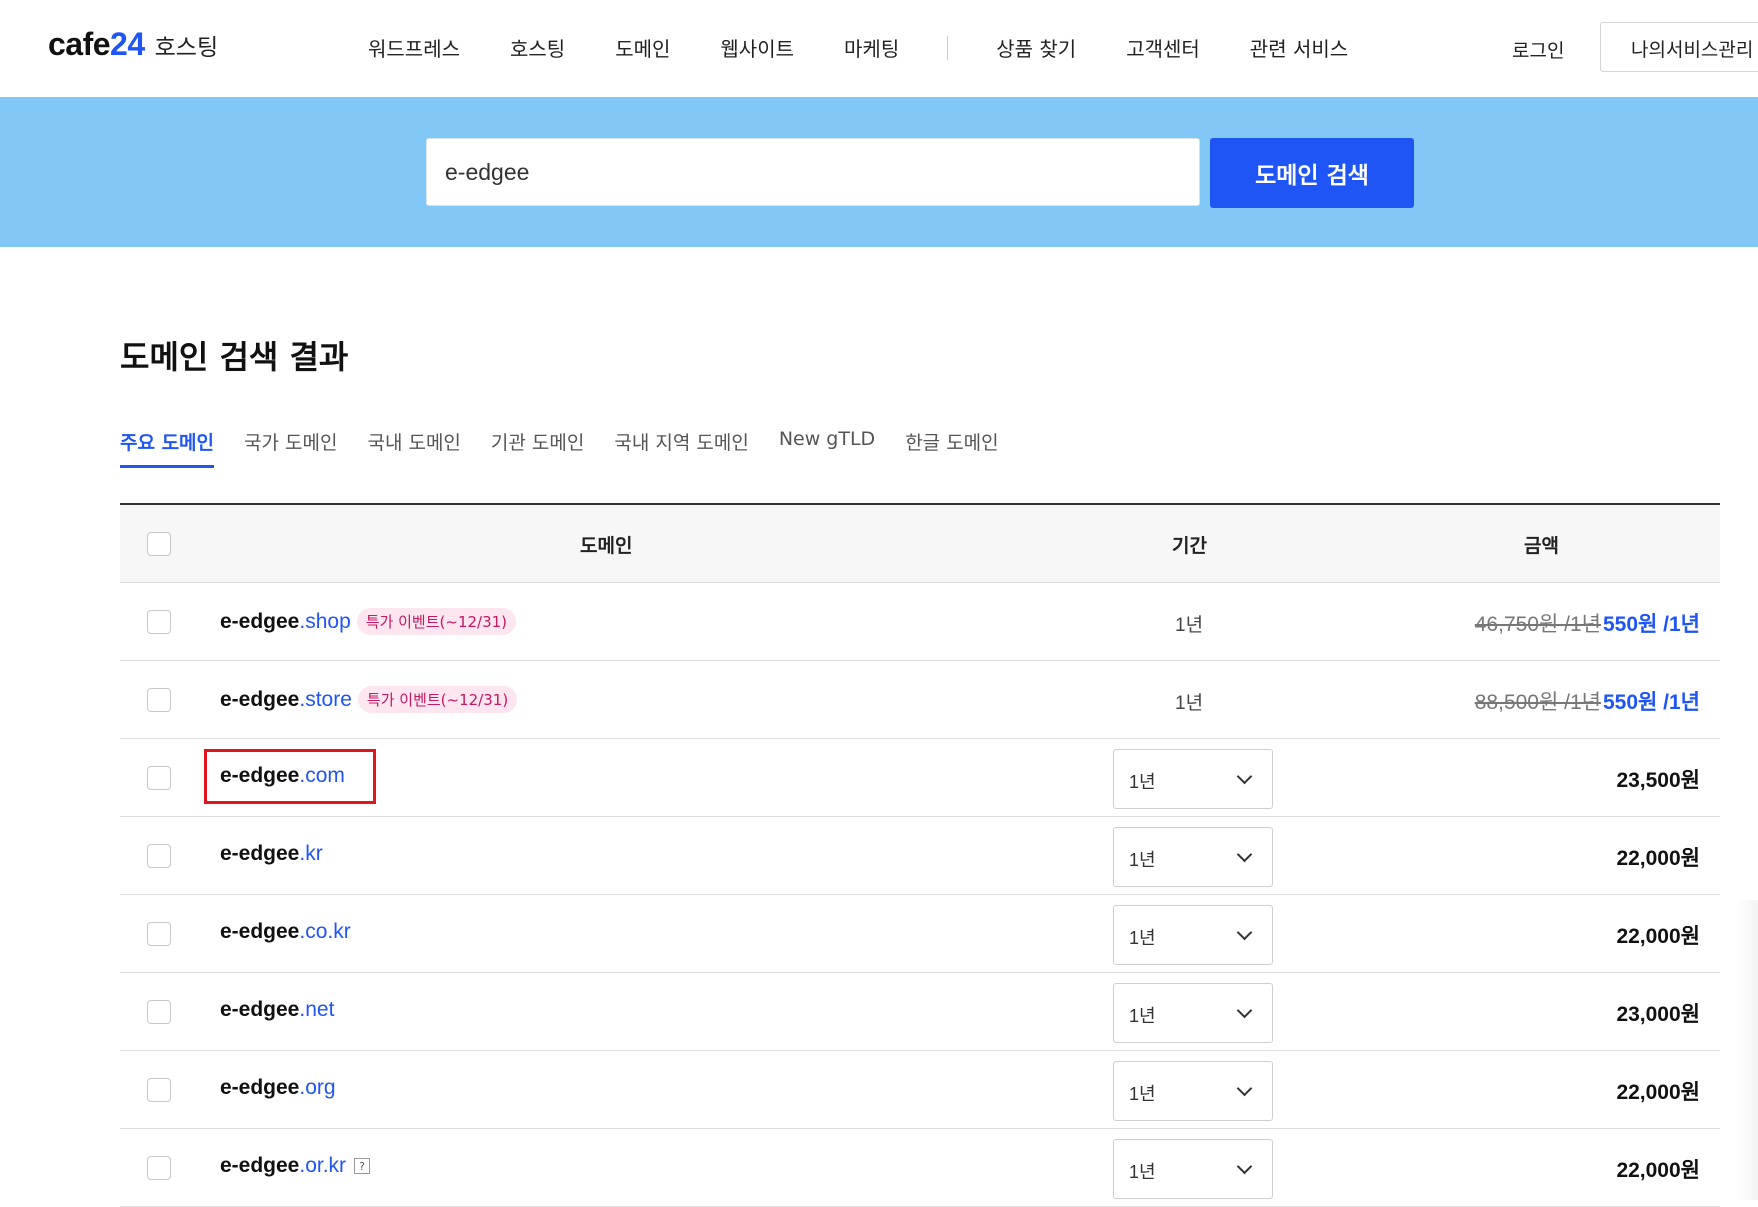 The image size is (1758, 1207). I want to click on domain-name: e-edgee .shop 특가 이벤트(~12/31), so click(368, 621).